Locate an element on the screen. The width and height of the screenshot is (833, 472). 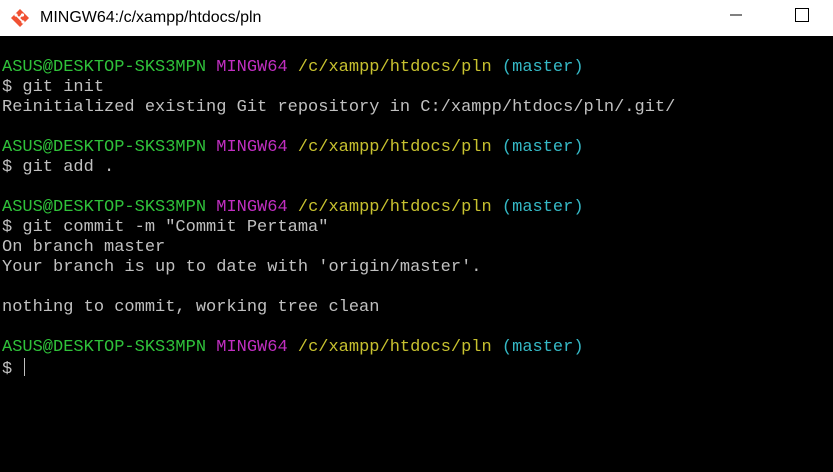
minimize-button is located at coordinates (736, 17).